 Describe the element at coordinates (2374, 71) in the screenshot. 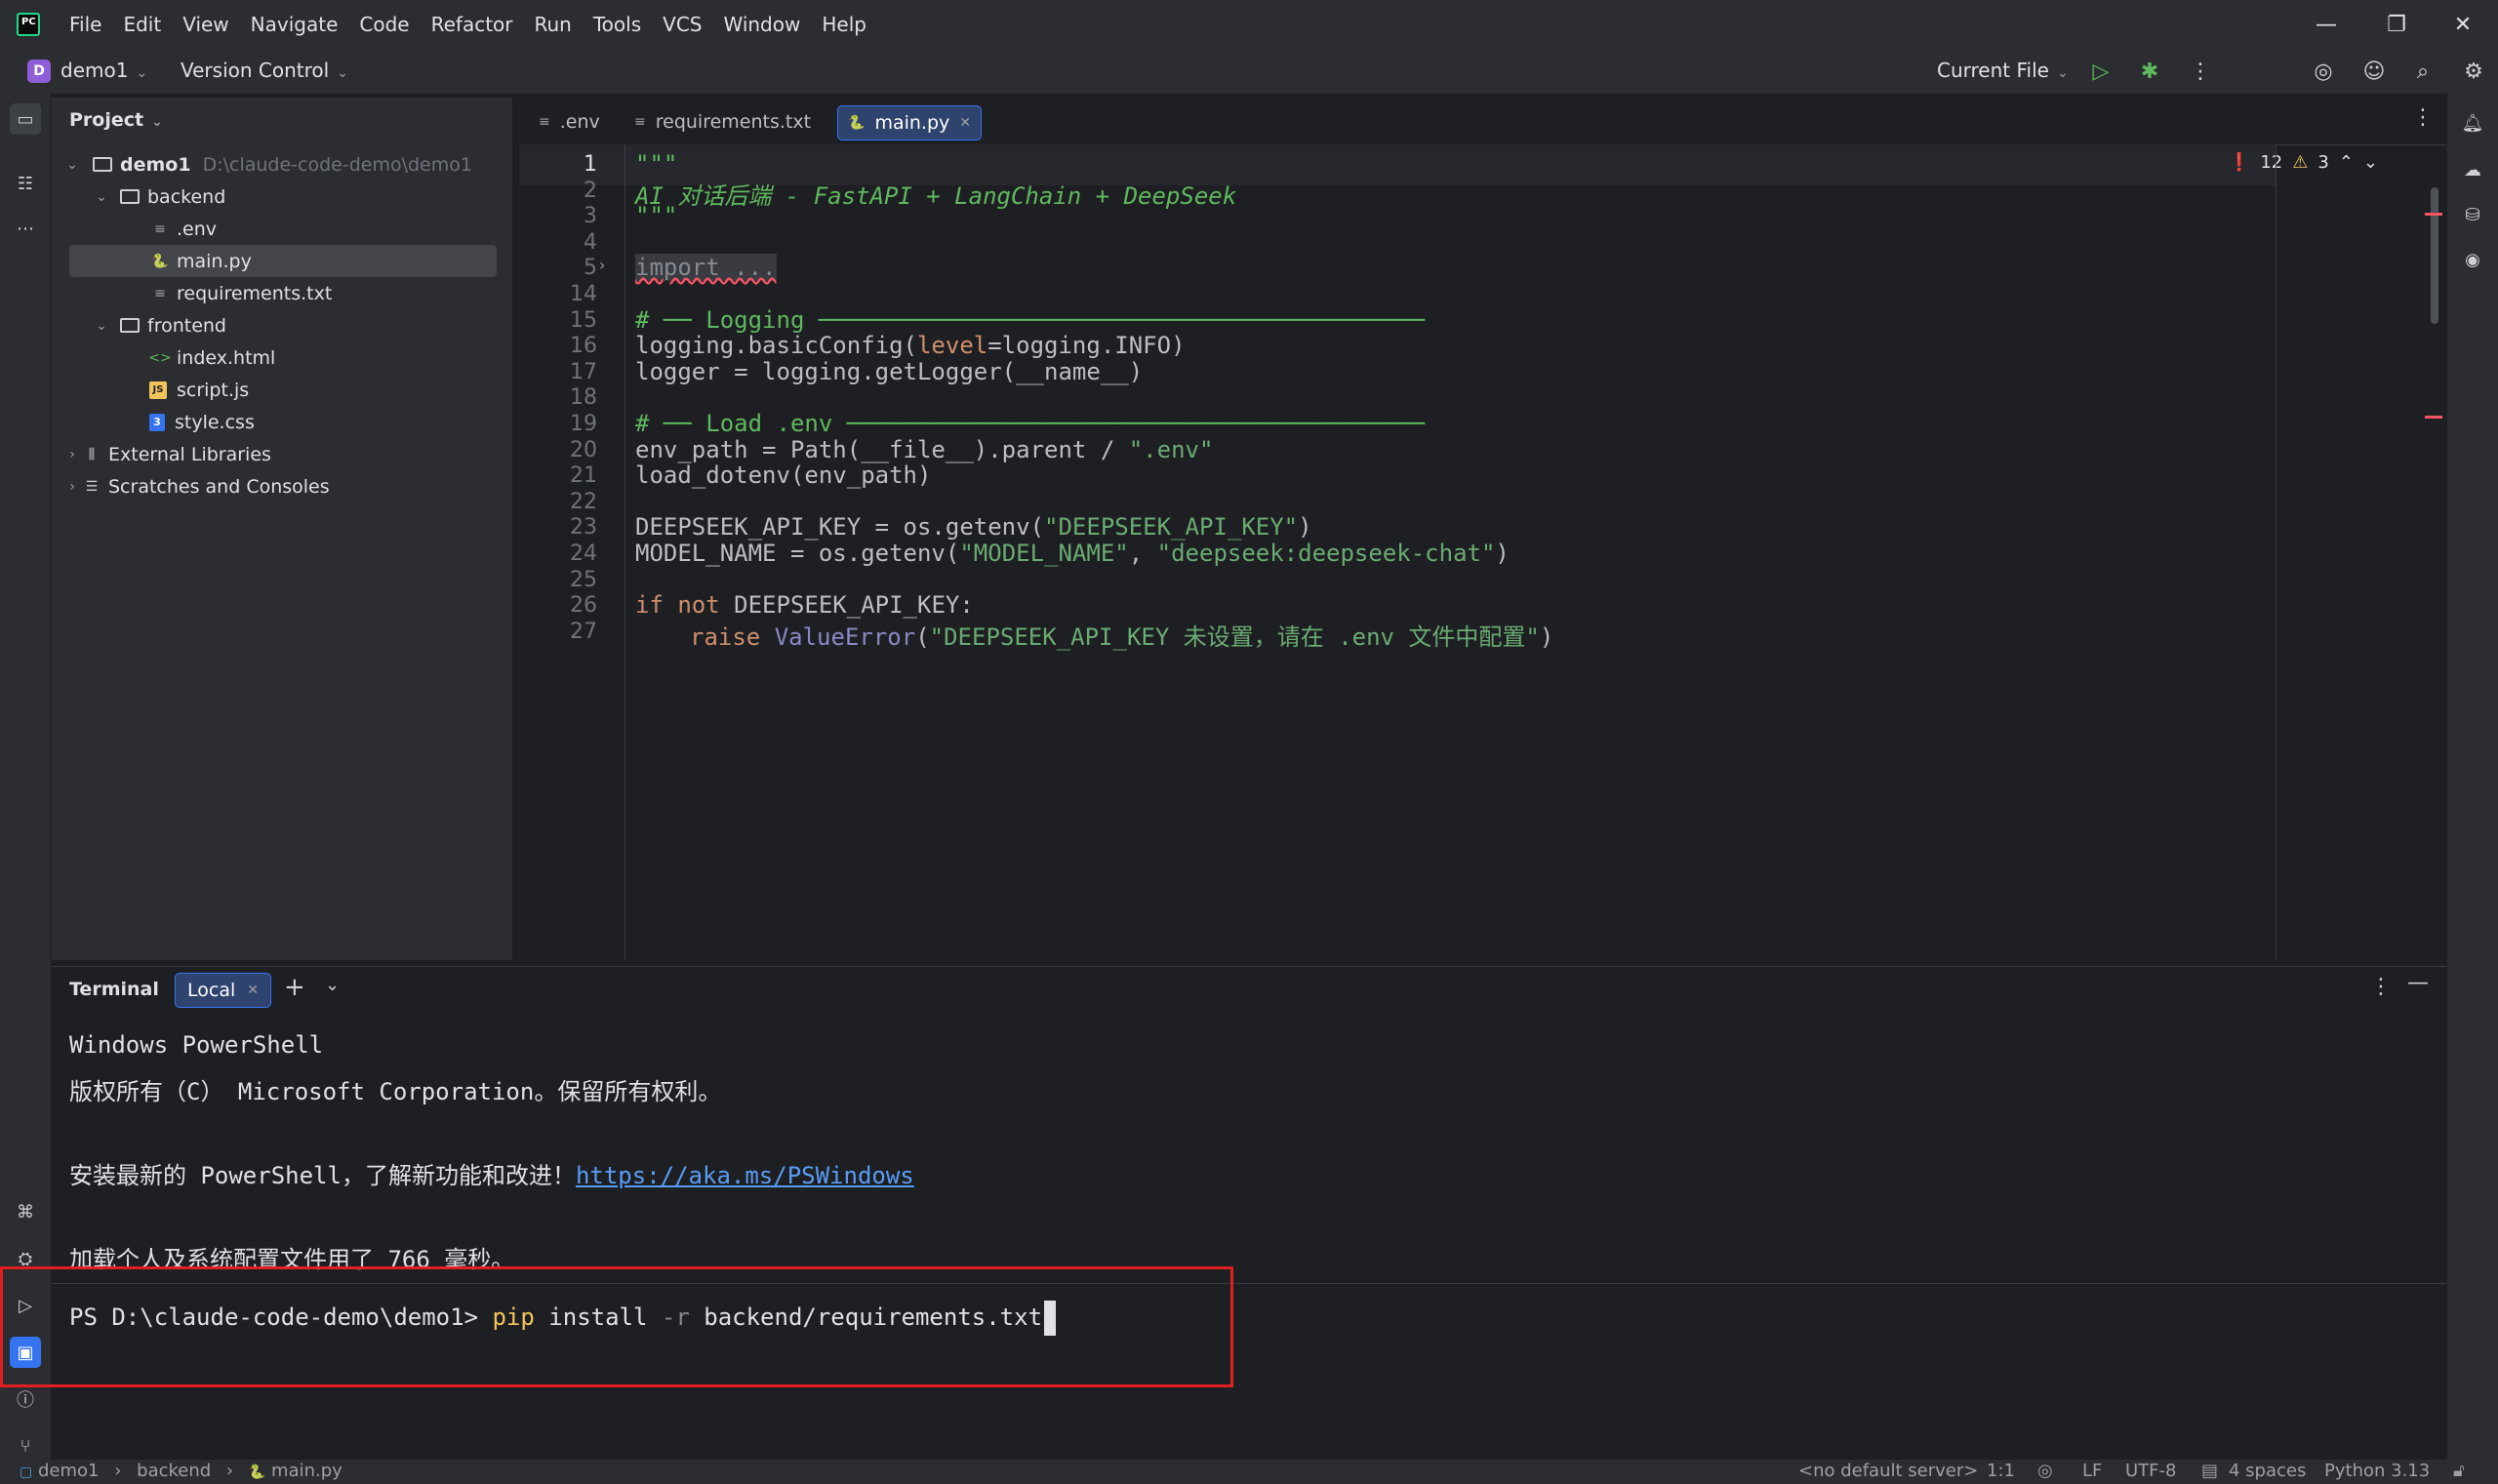

I see `code-with-me-icon: ☺` at that location.